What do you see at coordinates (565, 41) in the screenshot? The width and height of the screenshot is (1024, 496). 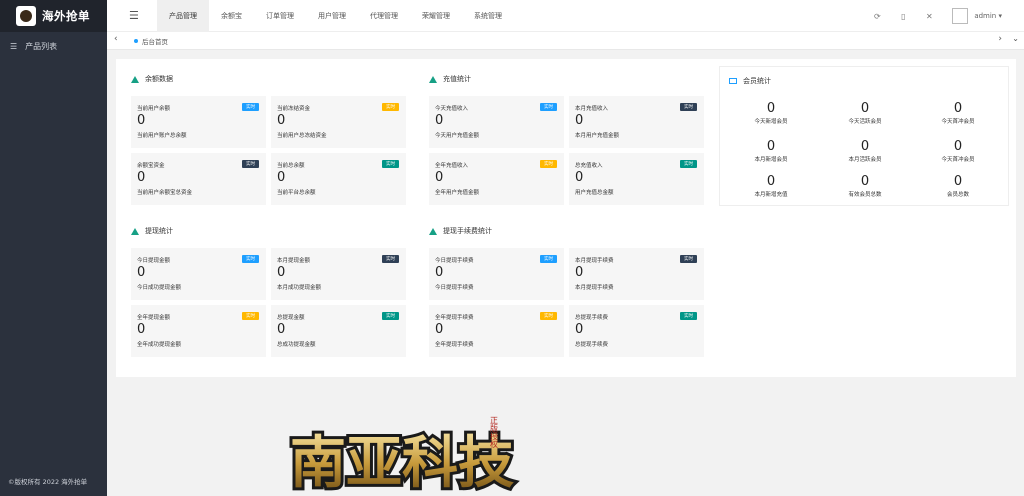 I see `tab-bar: ‹ 后台首页 › ⌄` at bounding box center [565, 41].